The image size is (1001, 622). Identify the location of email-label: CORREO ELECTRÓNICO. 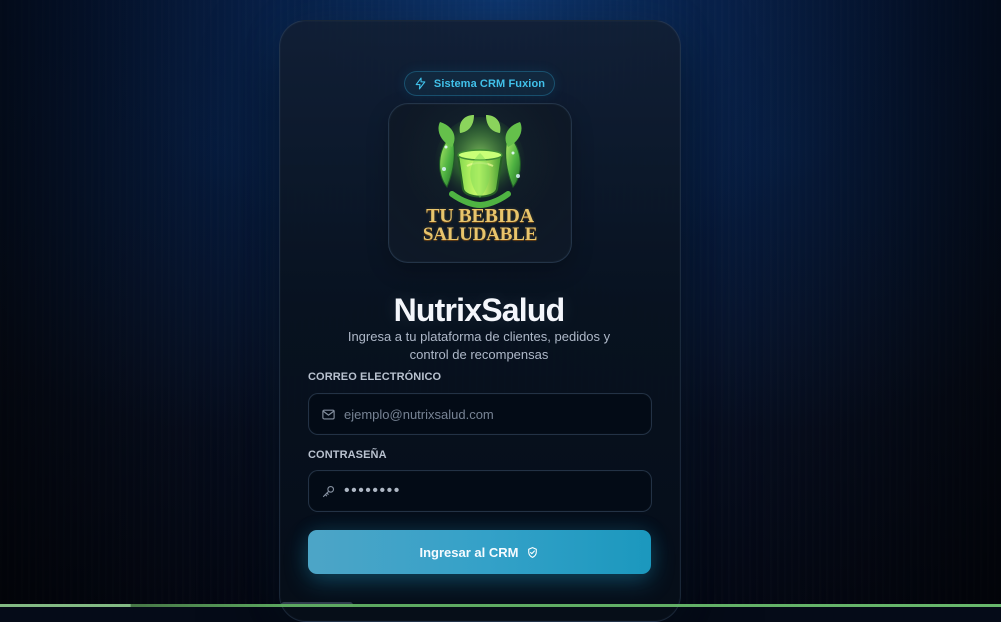
(374, 377).